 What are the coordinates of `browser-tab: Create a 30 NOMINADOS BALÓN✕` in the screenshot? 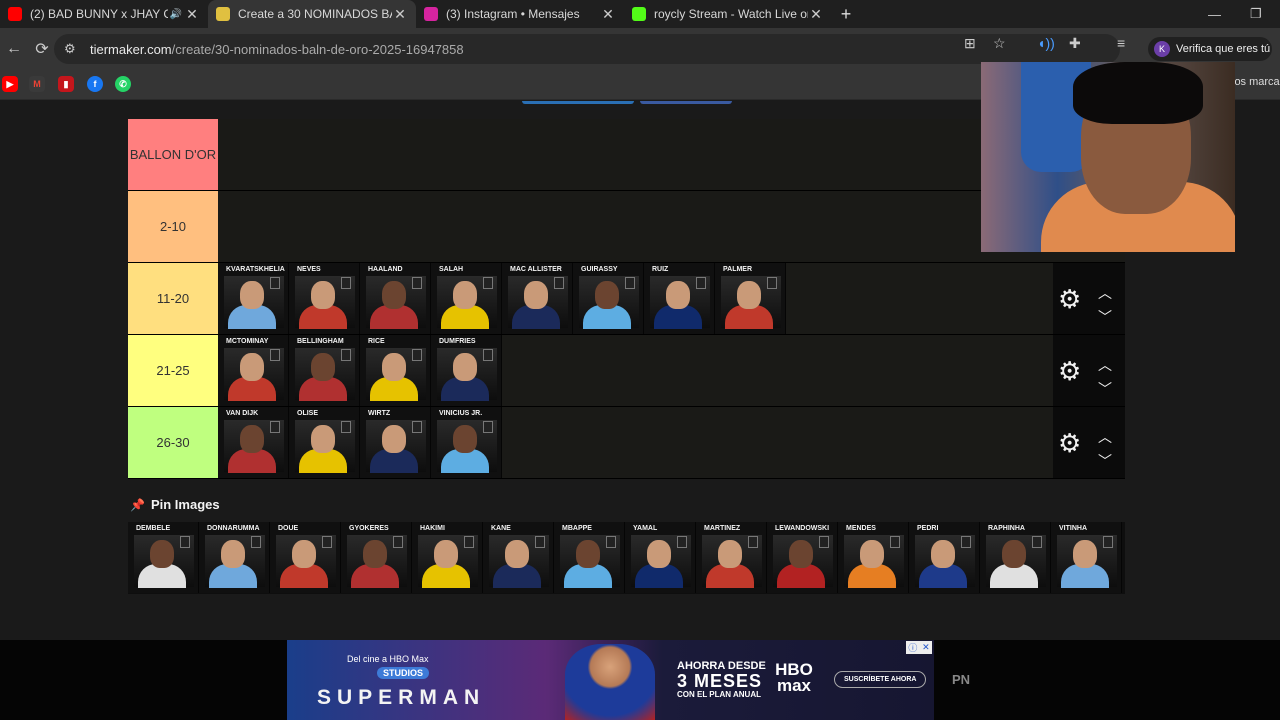 It's located at (312, 14).